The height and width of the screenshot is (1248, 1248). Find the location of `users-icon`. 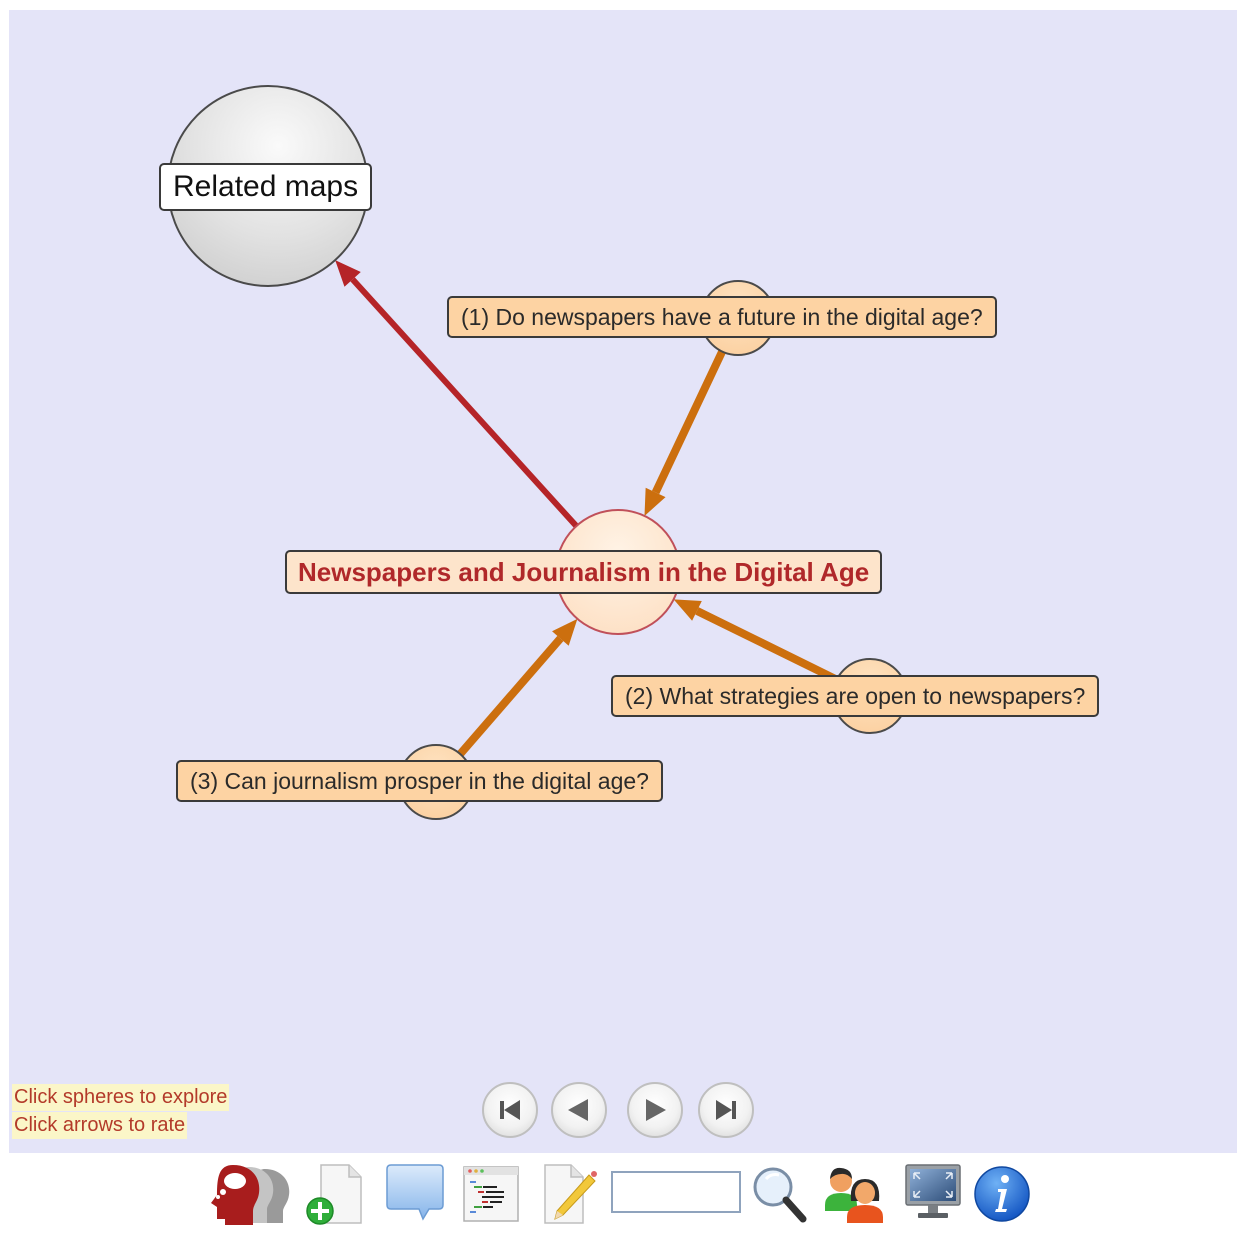

users-icon is located at coordinates (854, 1195).